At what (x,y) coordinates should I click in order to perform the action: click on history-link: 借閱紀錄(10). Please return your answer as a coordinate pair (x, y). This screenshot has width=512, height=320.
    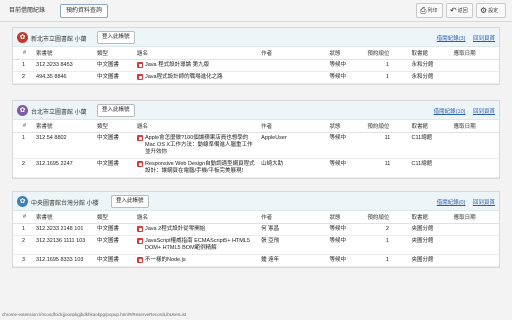
    Looking at the image, I should click on (450, 112).